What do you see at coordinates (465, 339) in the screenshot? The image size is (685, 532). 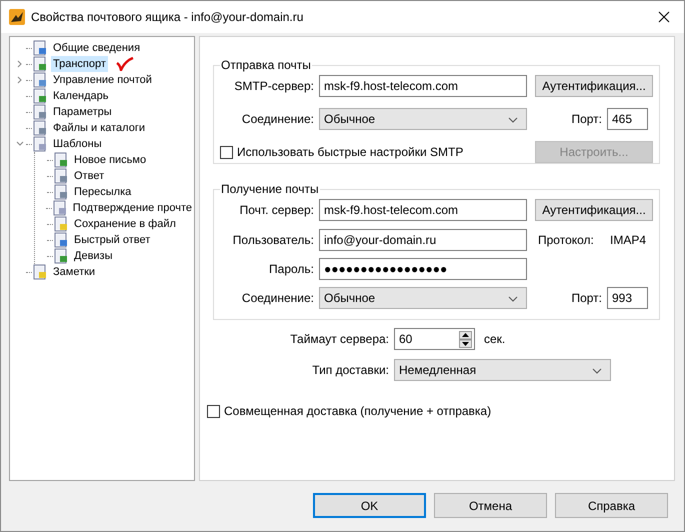 I see `spin-arrows-icon` at bounding box center [465, 339].